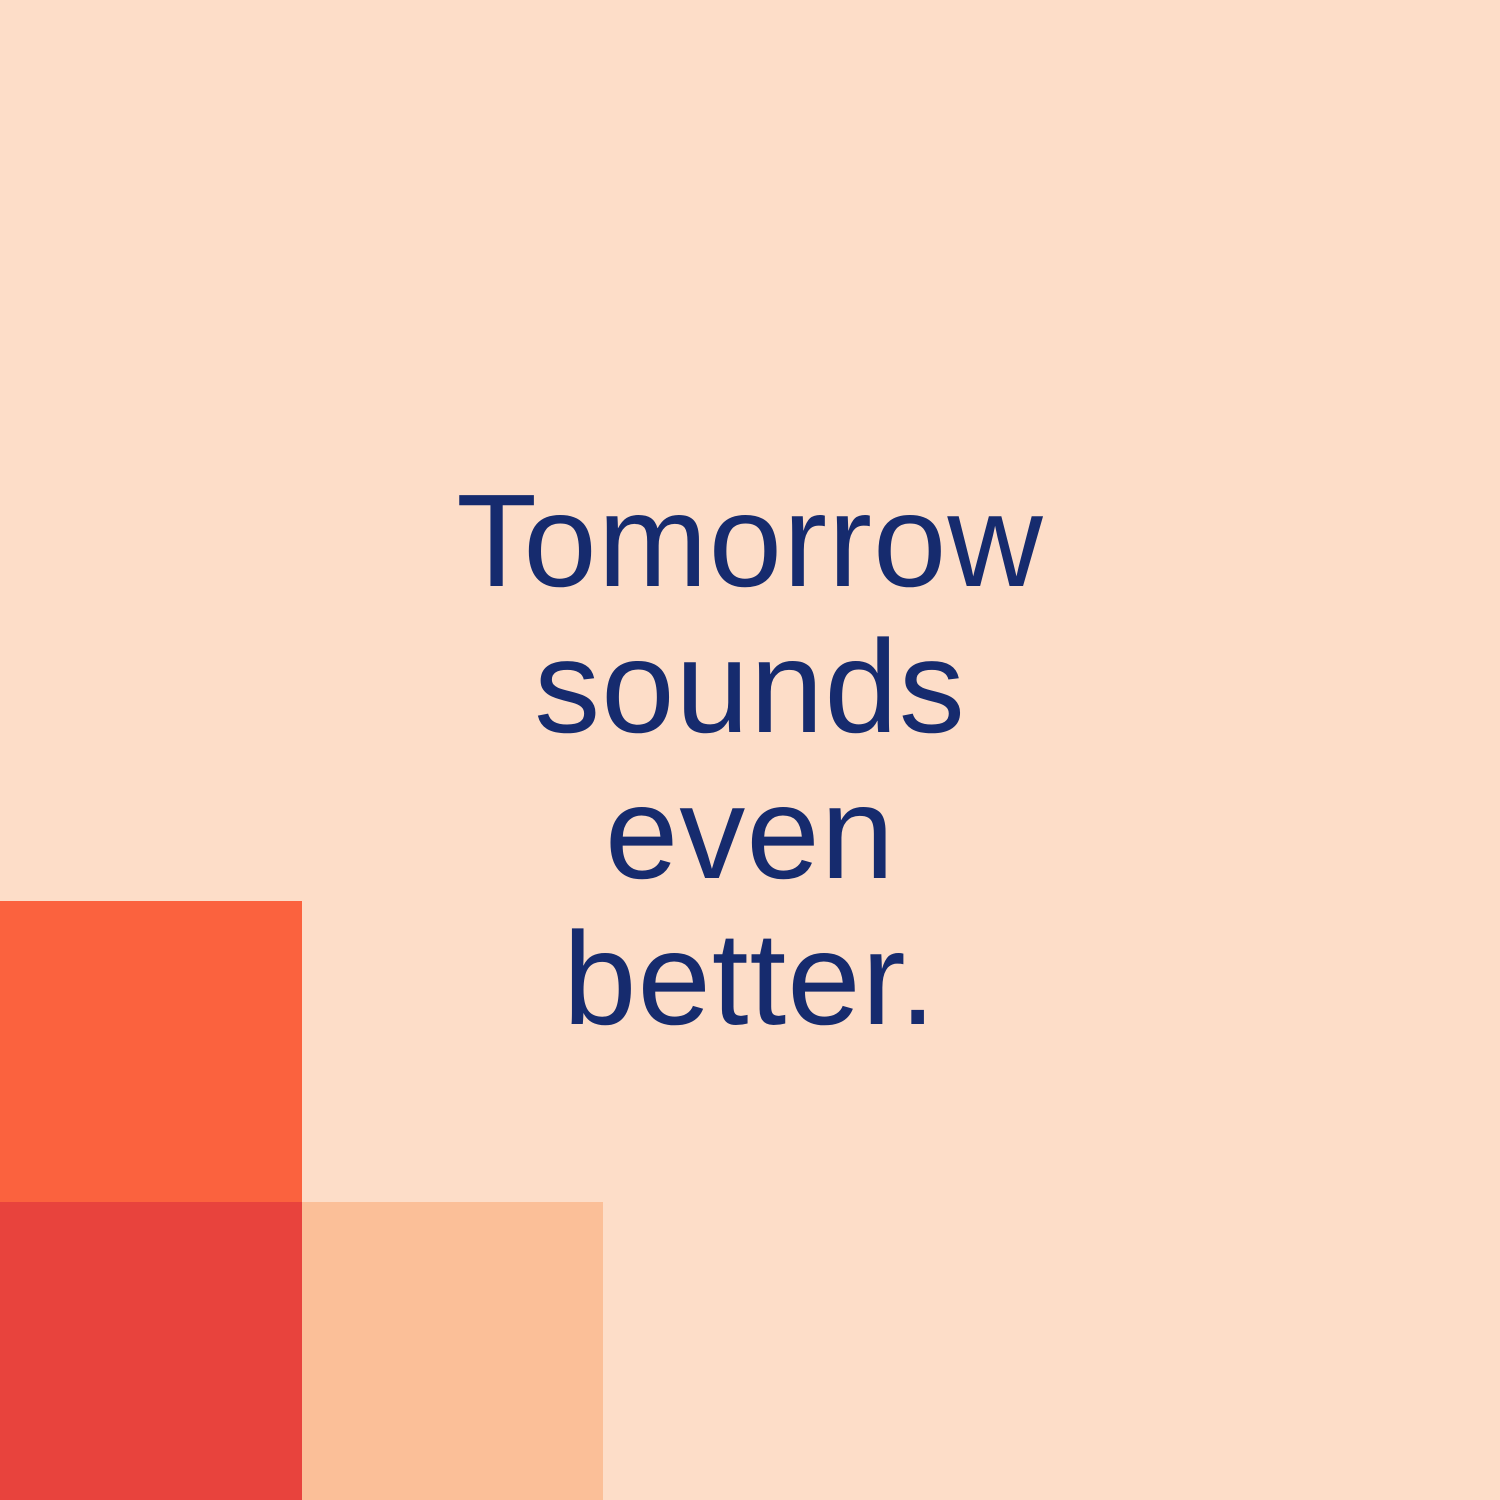 The width and height of the screenshot is (1500, 1500). What do you see at coordinates (750, 686) in the screenshot?
I see `headline-line-2: sounds` at bounding box center [750, 686].